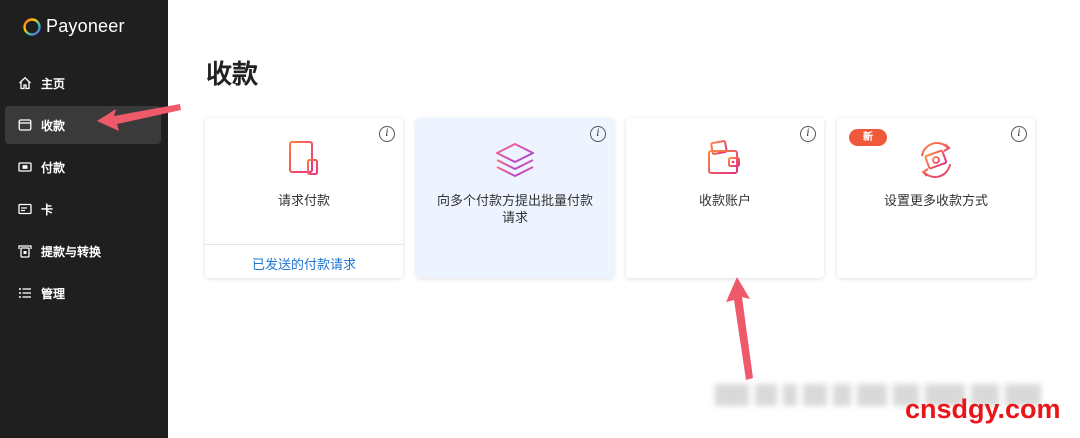 This screenshot has height=438, width=1080. I want to click on card-batch-request: i 向多个付款方提出批量付款请求, so click(515, 198).